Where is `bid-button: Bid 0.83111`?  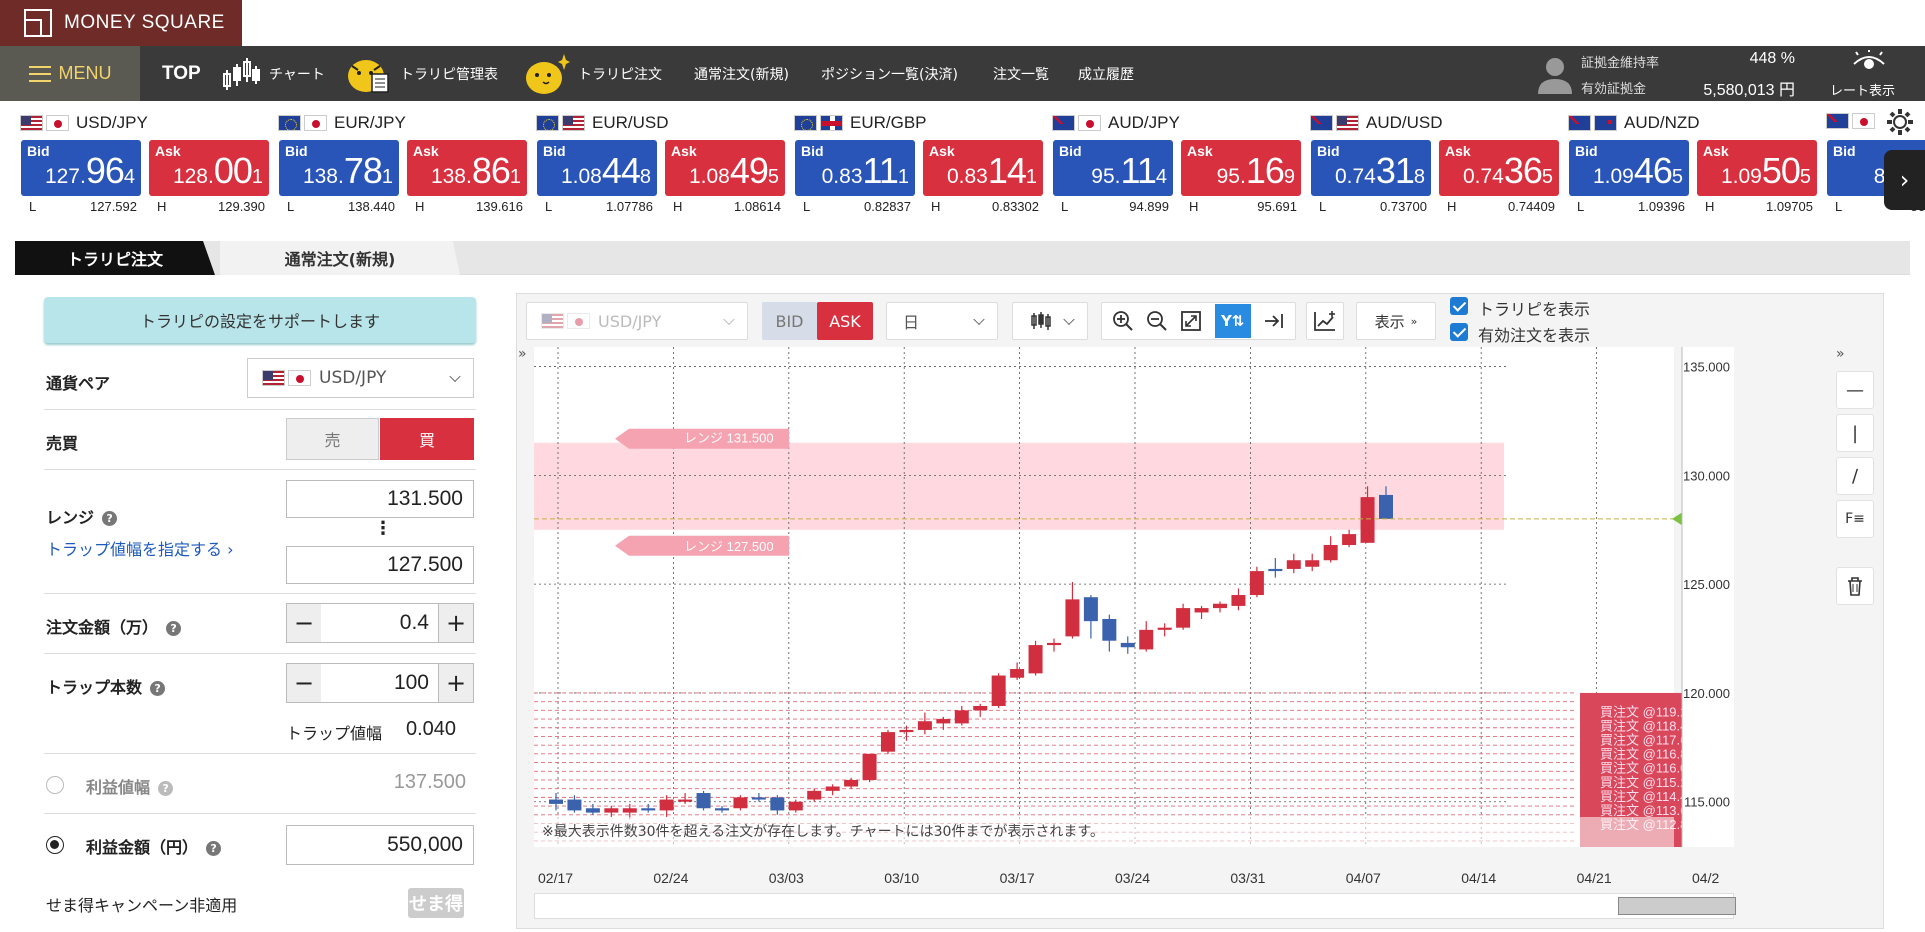 bid-button: Bid 0.83111 is located at coordinates (855, 168).